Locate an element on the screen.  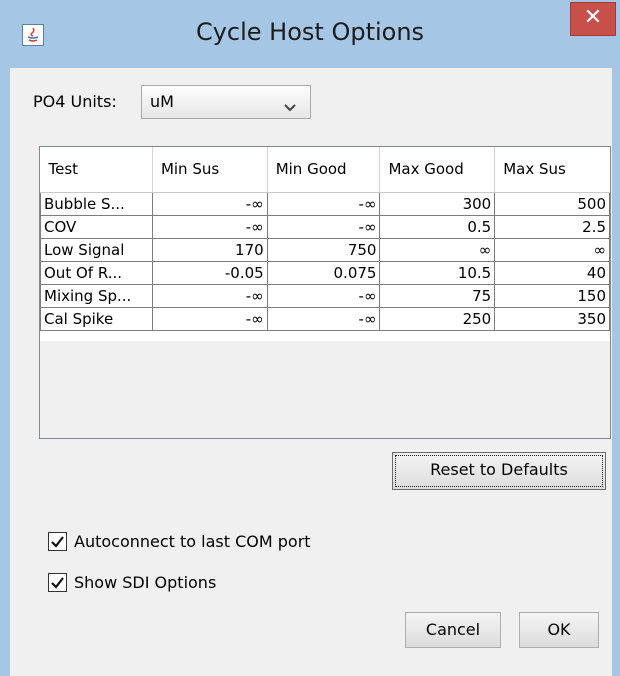
cell-max-good: 300 is located at coordinates (437, 203).